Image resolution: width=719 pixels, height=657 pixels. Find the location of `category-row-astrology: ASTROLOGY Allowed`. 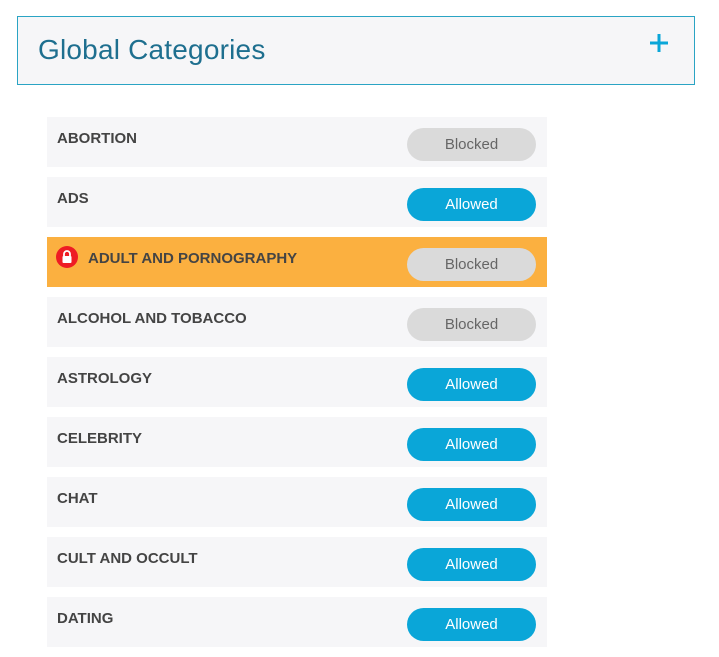

category-row-astrology: ASTROLOGY Allowed is located at coordinates (297, 382).